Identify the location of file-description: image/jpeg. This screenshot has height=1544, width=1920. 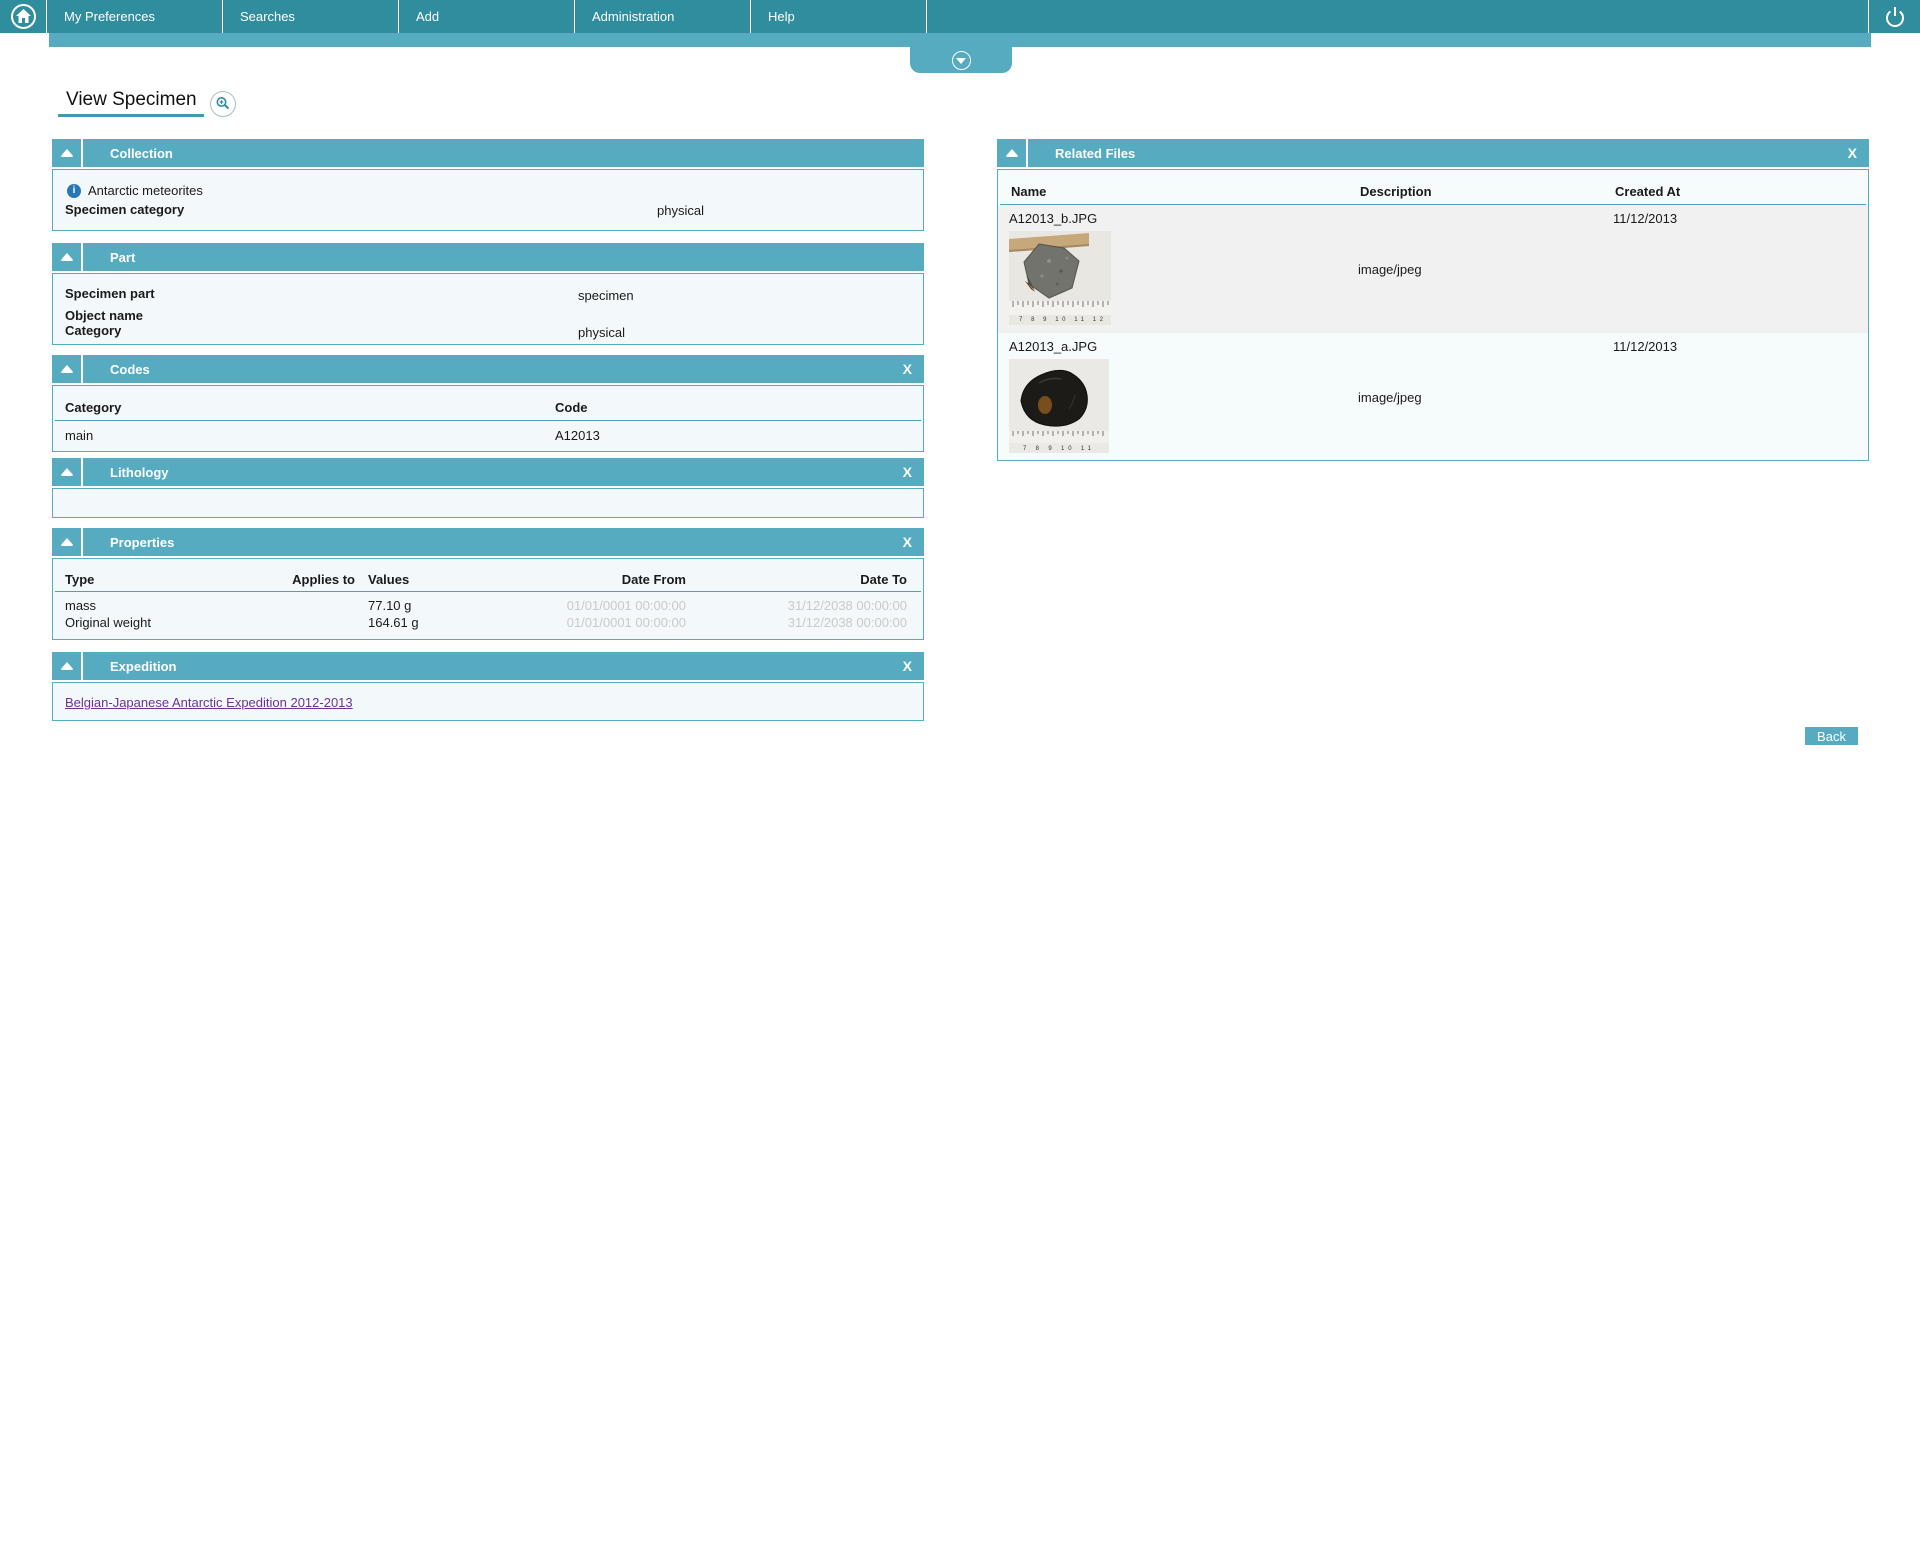
(1390, 269).